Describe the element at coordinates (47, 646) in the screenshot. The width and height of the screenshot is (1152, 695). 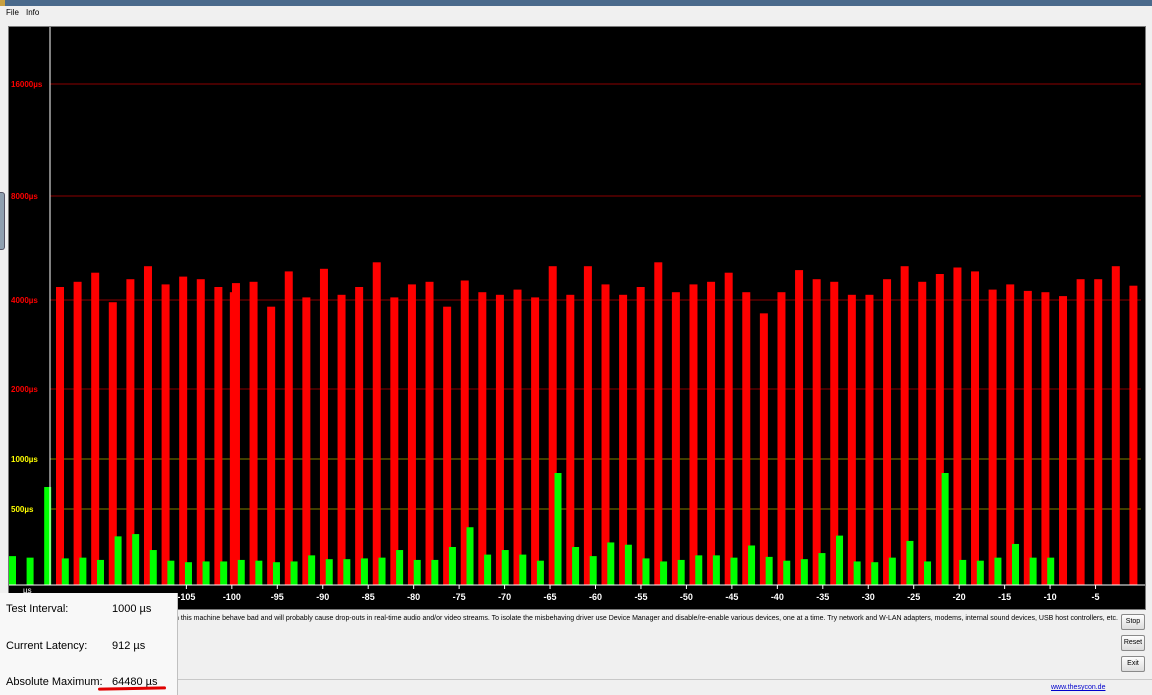
I see `current-latency-label: Current Latency:` at that location.